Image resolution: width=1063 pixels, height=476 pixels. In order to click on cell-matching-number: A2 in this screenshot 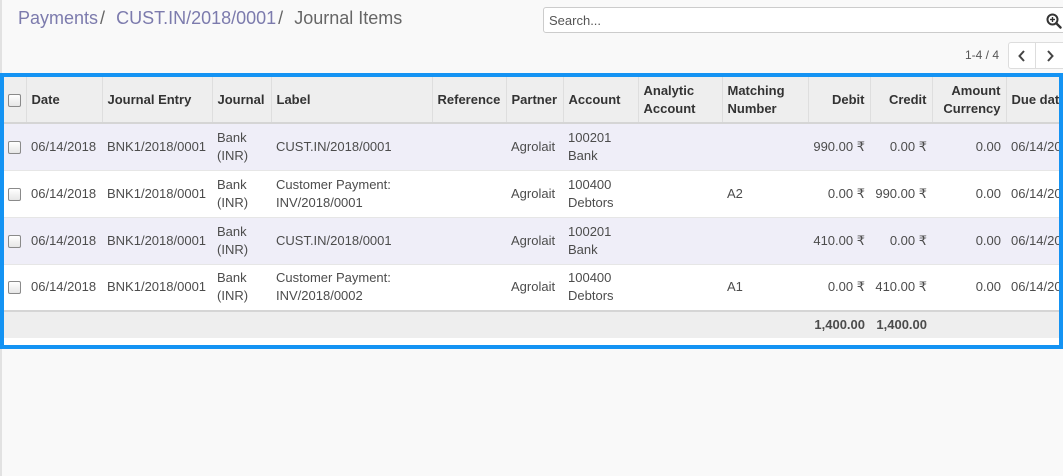, I will do `click(735, 193)`.